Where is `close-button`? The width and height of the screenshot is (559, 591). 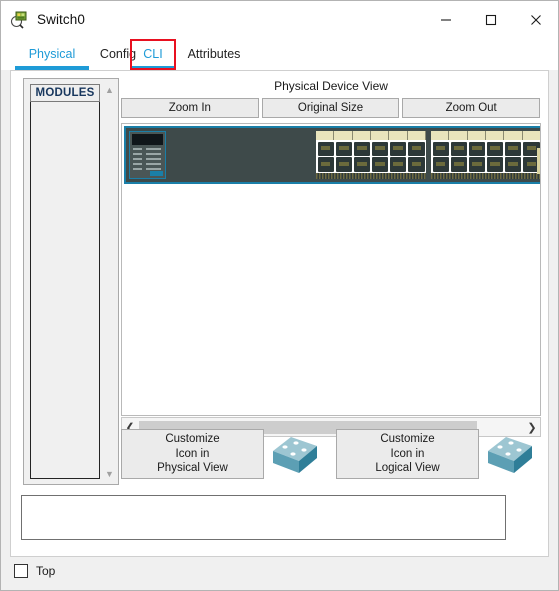 close-button is located at coordinates (535, 19).